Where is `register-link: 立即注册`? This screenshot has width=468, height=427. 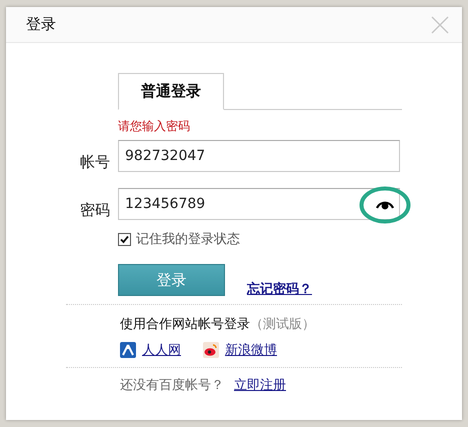 register-link: 立即注册 is located at coordinates (260, 385).